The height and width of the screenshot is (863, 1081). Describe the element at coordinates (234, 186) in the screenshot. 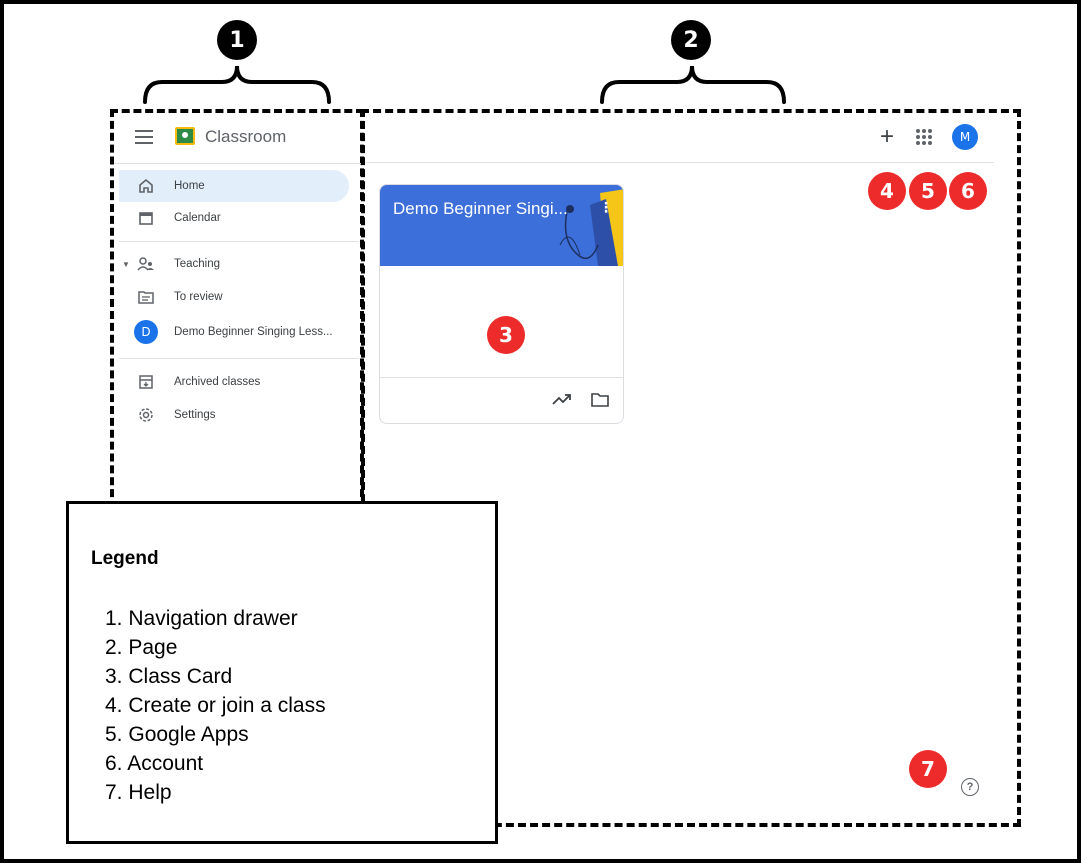

I see `nav-item-home: Home` at that location.